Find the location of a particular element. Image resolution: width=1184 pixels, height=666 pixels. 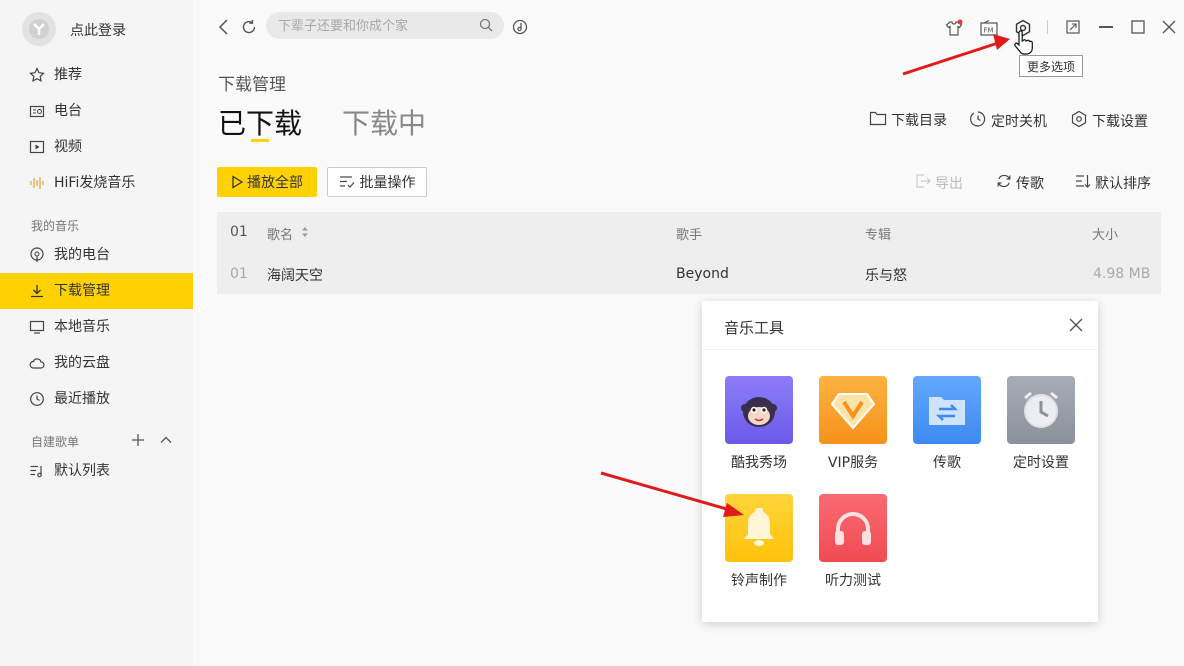

header-song-name: 歌名 is located at coordinates (280, 233).